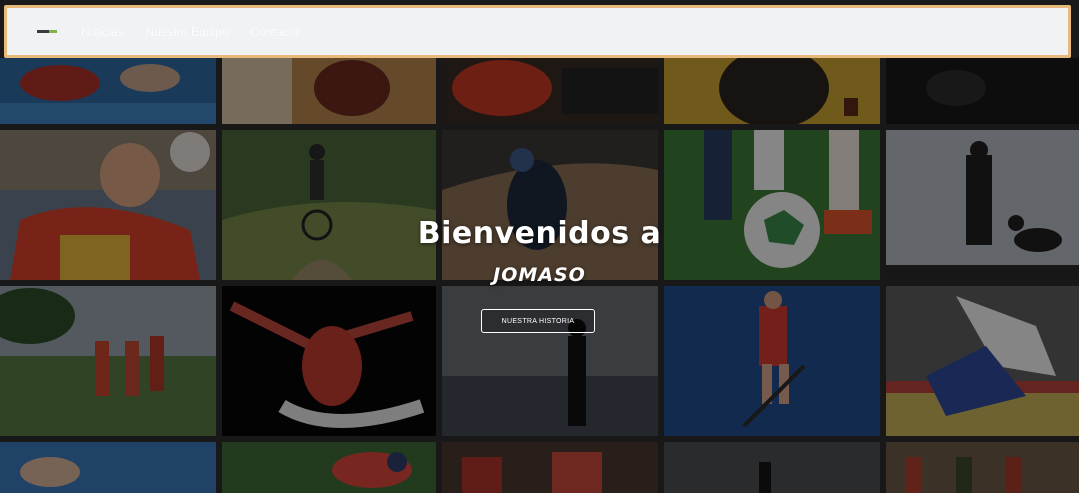 The width and height of the screenshot is (1079, 493). Describe the element at coordinates (47, 32) in the screenshot. I see `jomaso-logo-icon` at that location.